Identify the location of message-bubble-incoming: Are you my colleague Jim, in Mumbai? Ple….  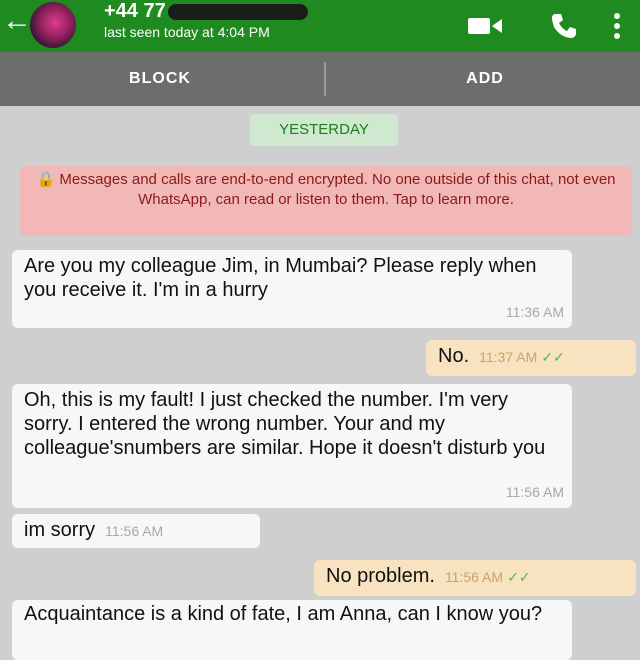
(292, 289).